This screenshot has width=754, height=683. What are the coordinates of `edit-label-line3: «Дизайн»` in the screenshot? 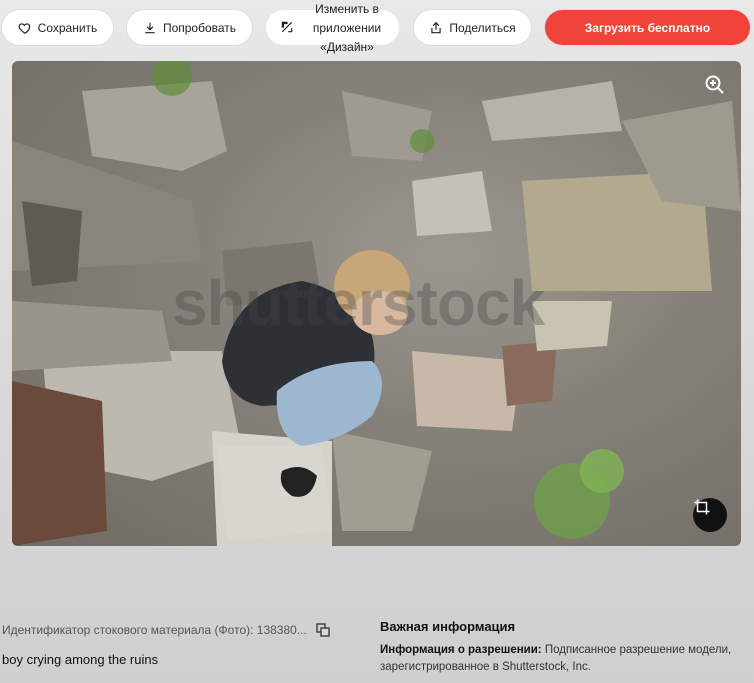 It's located at (347, 47).